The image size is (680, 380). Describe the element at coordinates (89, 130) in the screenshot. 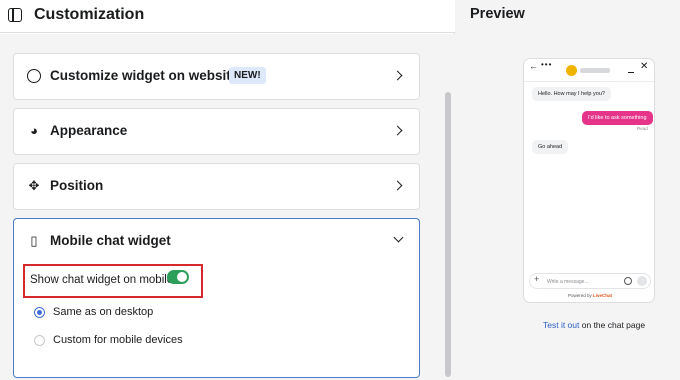

I see `card-title: Appearance` at that location.